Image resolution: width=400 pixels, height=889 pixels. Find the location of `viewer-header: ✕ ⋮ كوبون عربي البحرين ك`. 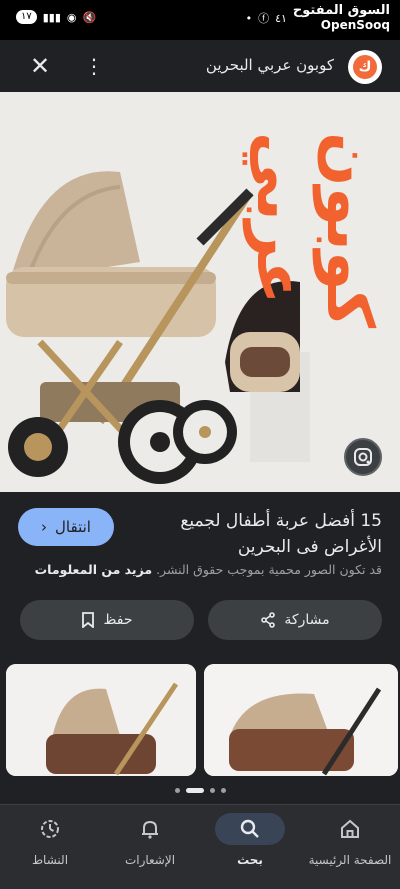

viewer-header: ✕ ⋮ كوبون عربي البحرين ك is located at coordinates (200, 66).